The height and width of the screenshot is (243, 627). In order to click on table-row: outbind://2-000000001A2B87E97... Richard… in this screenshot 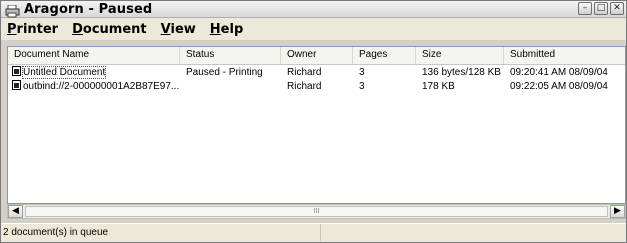, I will do `click(316, 87)`.